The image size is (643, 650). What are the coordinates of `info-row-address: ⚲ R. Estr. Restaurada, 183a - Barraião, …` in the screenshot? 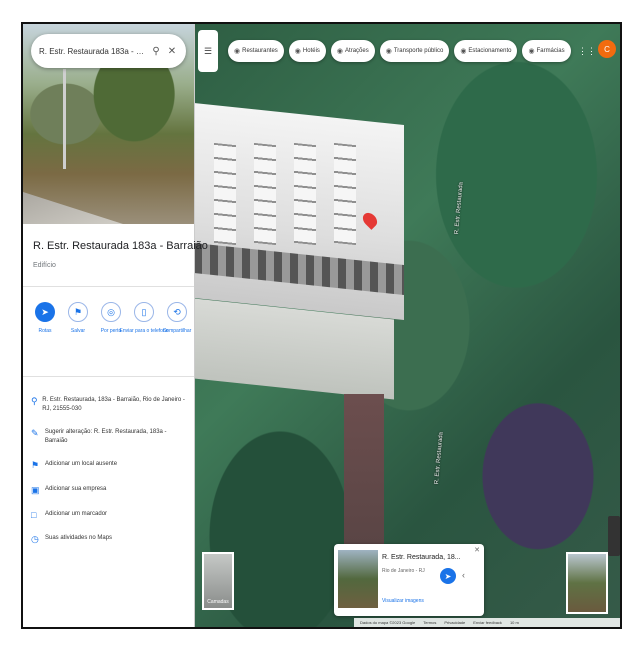 It's located at (110, 405).